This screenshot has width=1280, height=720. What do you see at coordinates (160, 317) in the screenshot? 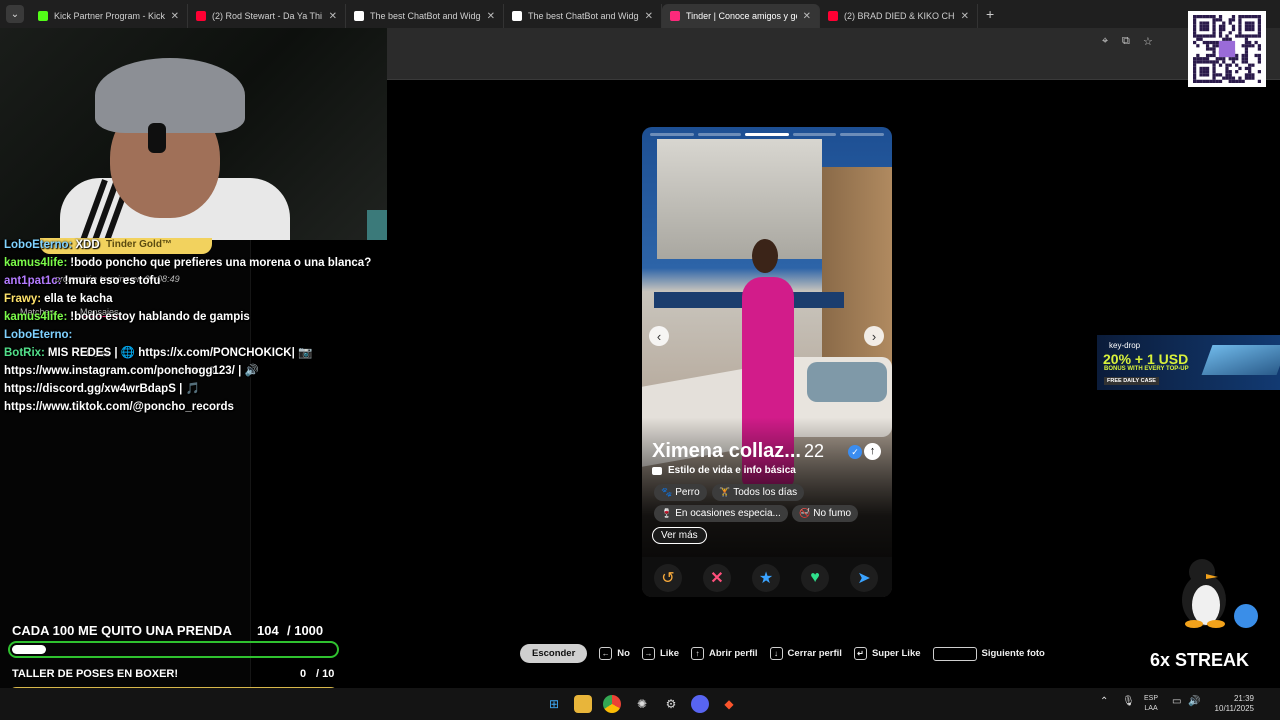
I see `chat-text: !bodo estoy hablando de gampis` at bounding box center [160, 317].